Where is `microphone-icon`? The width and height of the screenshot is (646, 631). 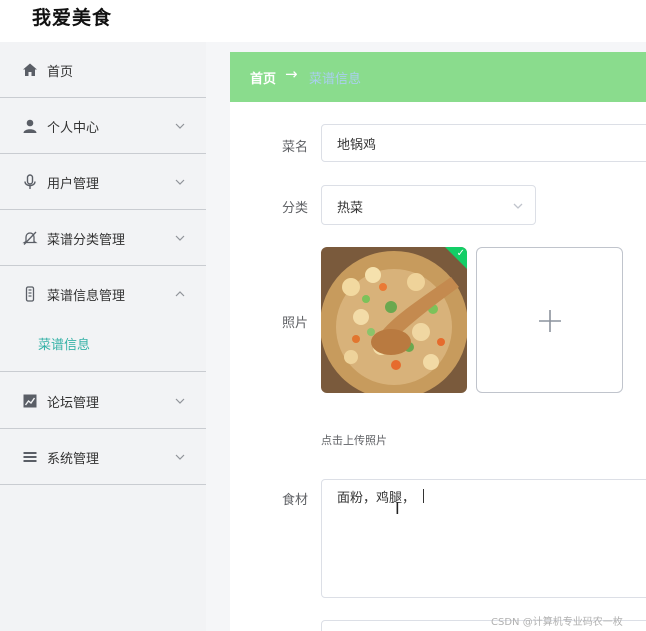
microphone-icon is located at coordinates (30, 181).